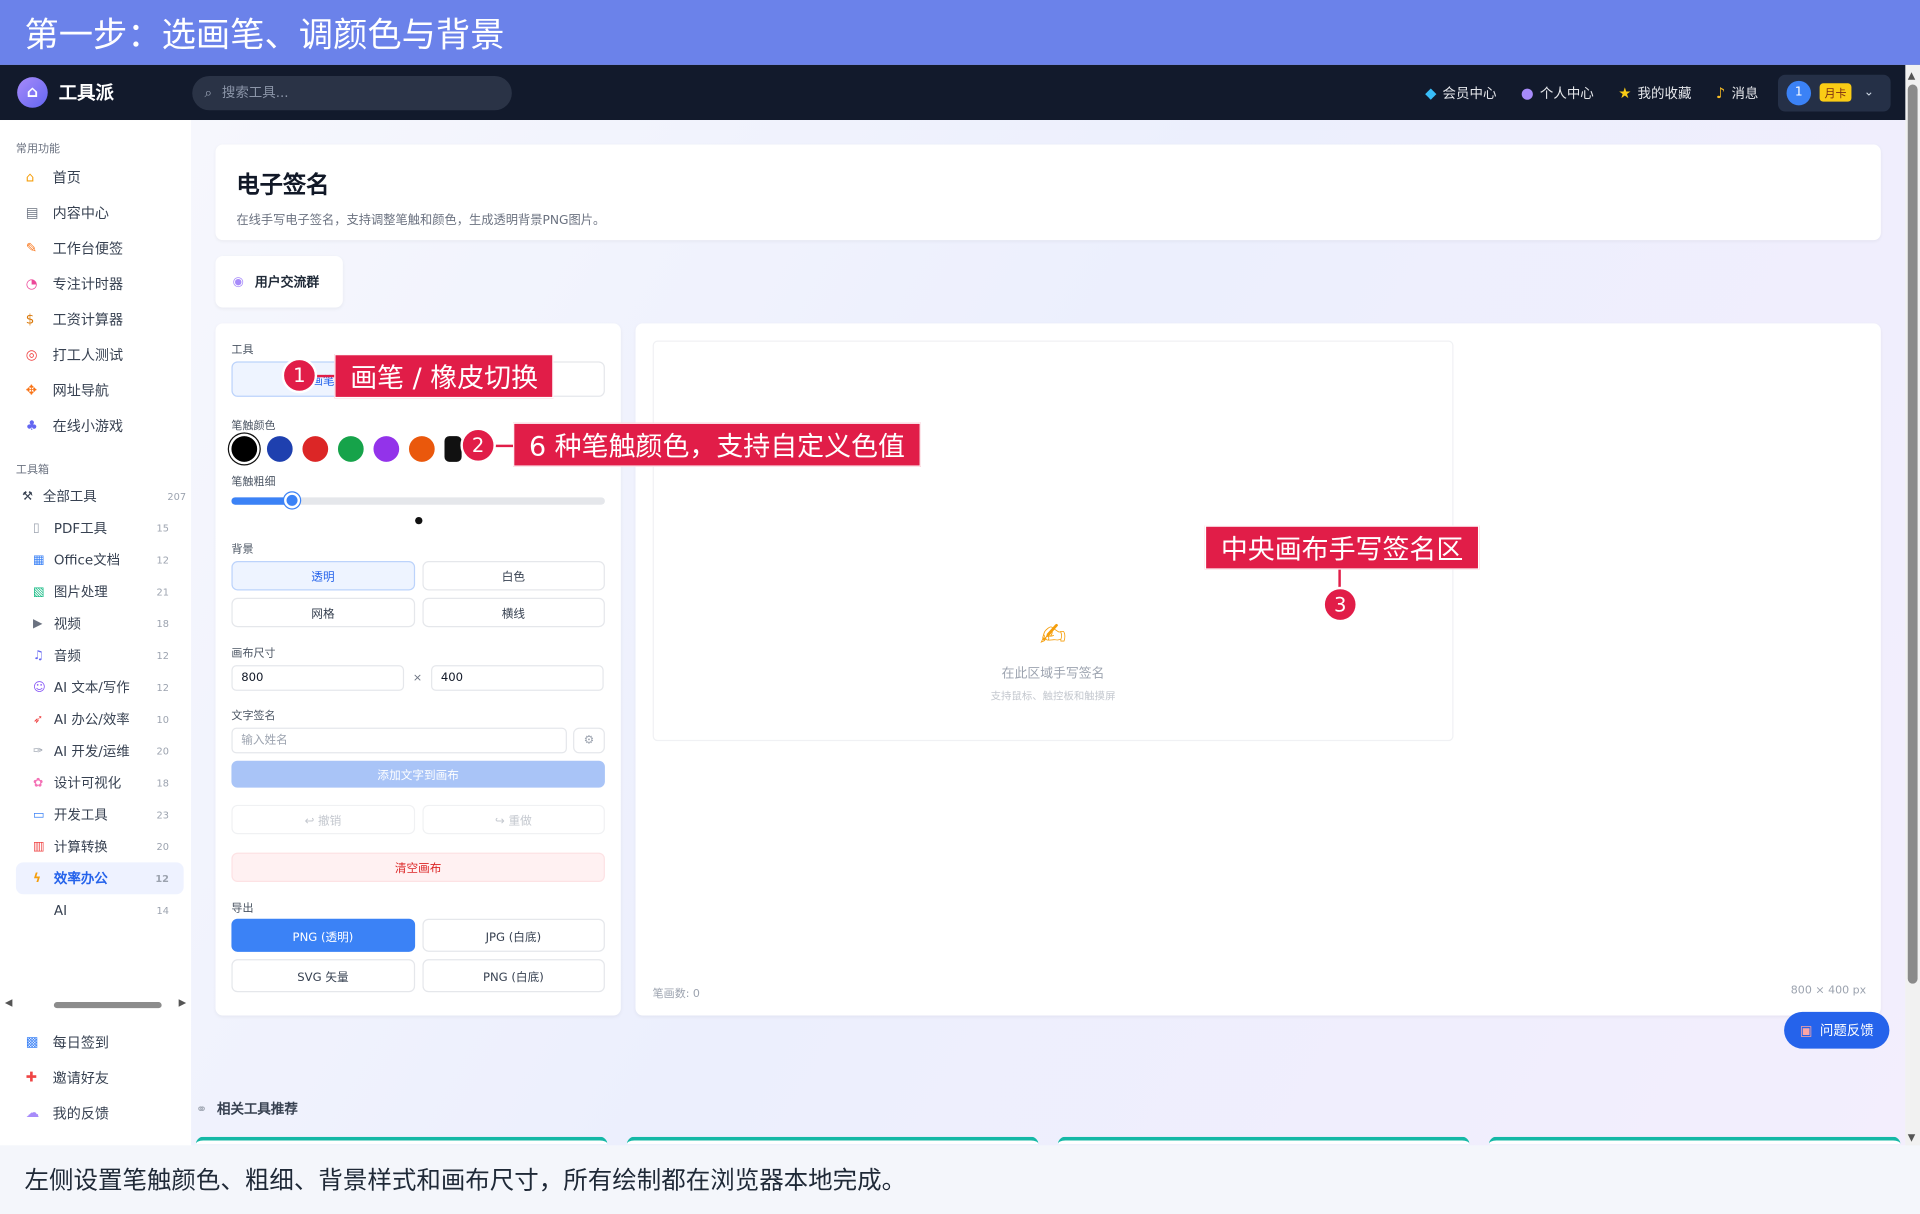 The image size is (1920, 1214). Describe the element at coordinates (95, 783) in the screenshot. I see `sidebar-item-palette: ✿ 设计可视化 18` at that location.